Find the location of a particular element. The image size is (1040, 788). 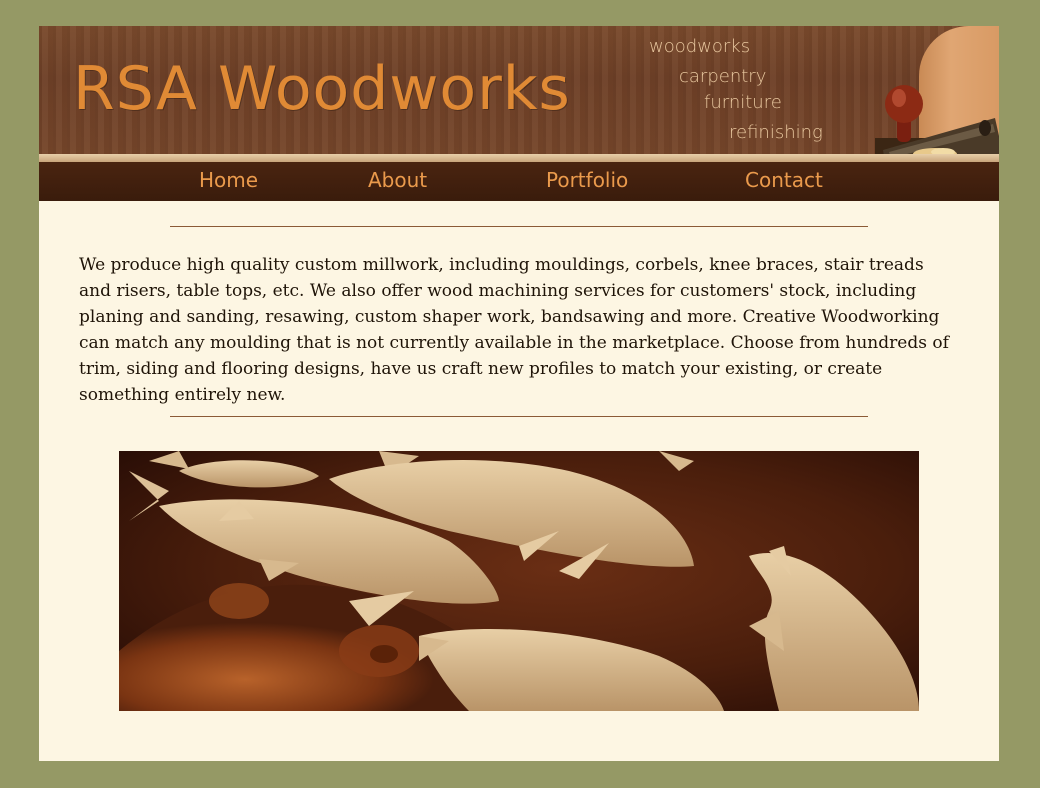

tagline-carpentry: carpentry is located at coordinates (723, 76).